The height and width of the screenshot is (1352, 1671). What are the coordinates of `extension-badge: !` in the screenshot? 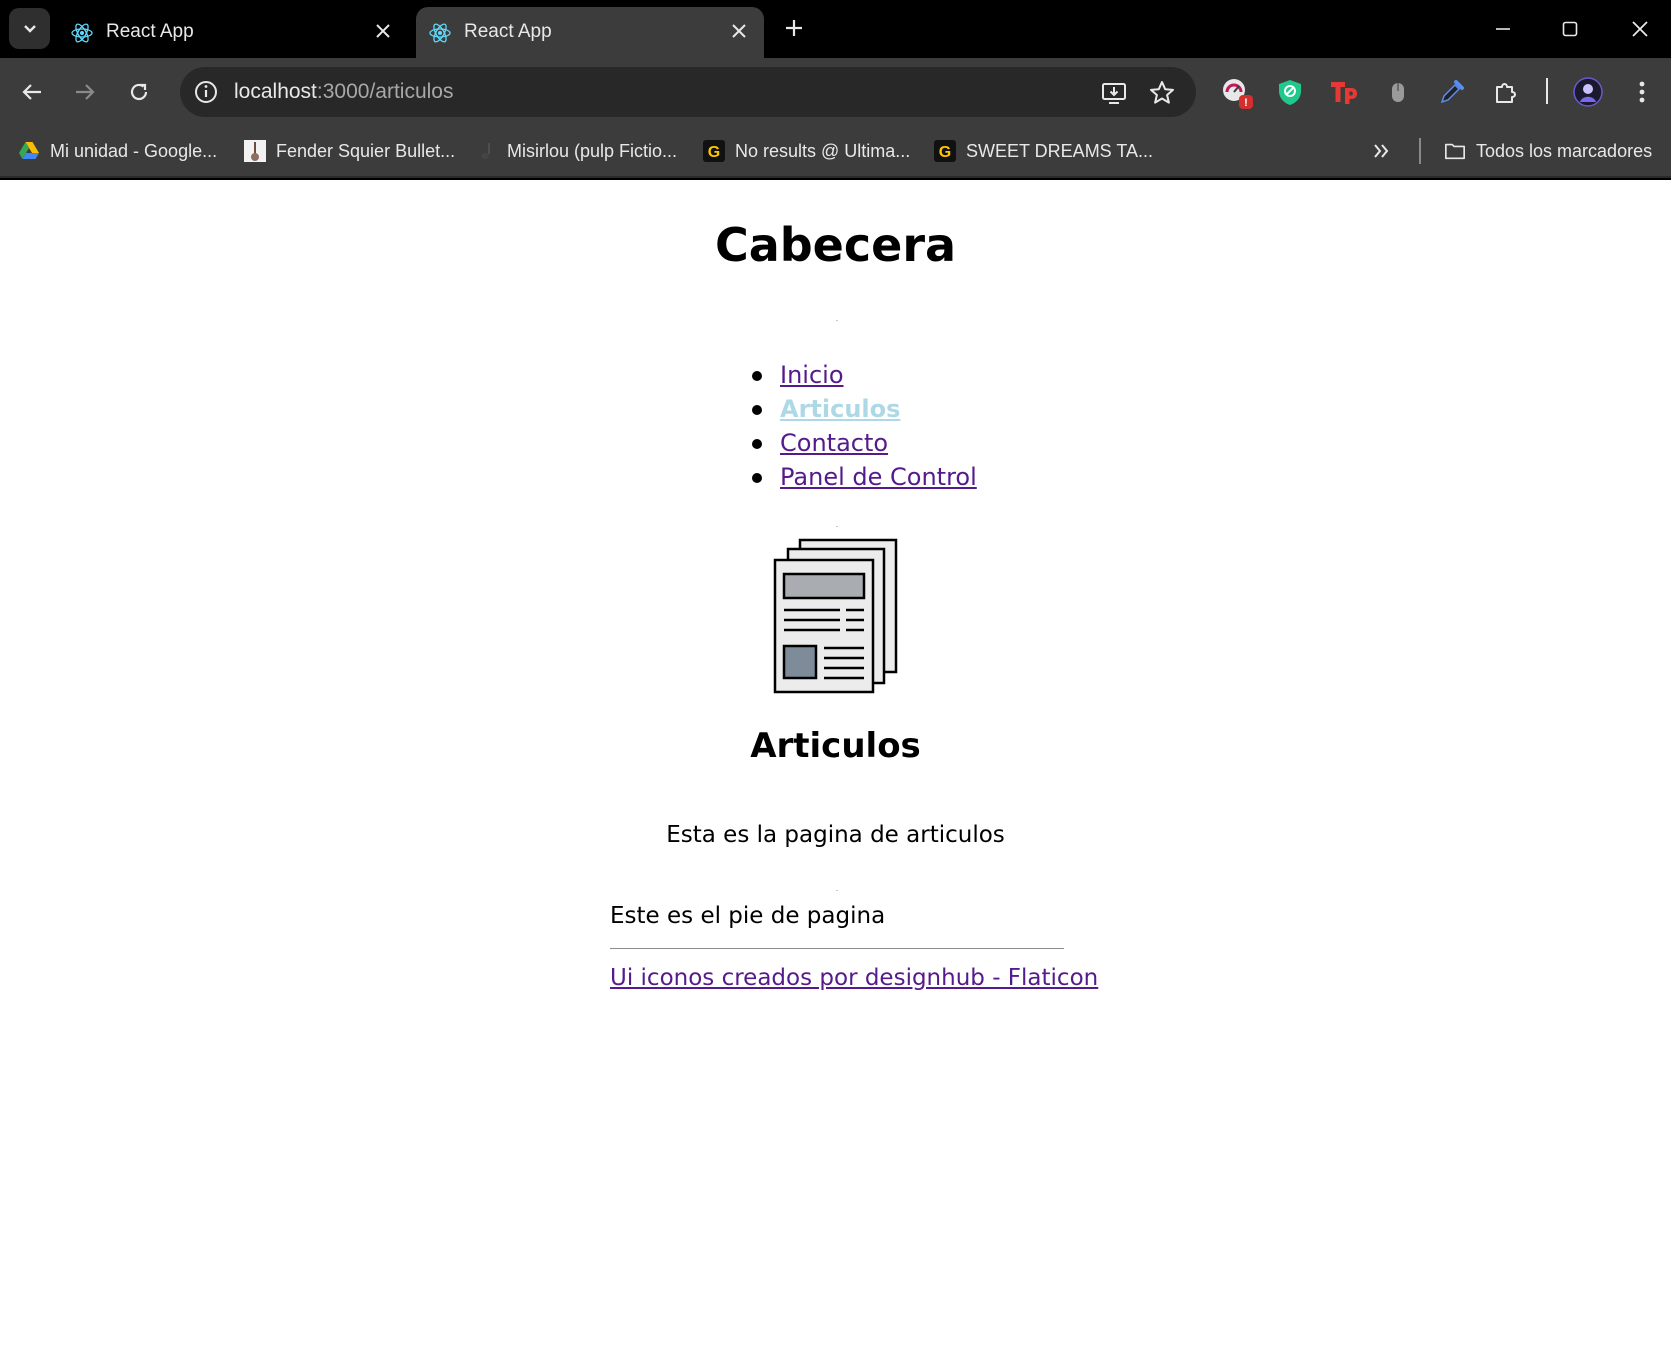 It's located at (1246, 103).